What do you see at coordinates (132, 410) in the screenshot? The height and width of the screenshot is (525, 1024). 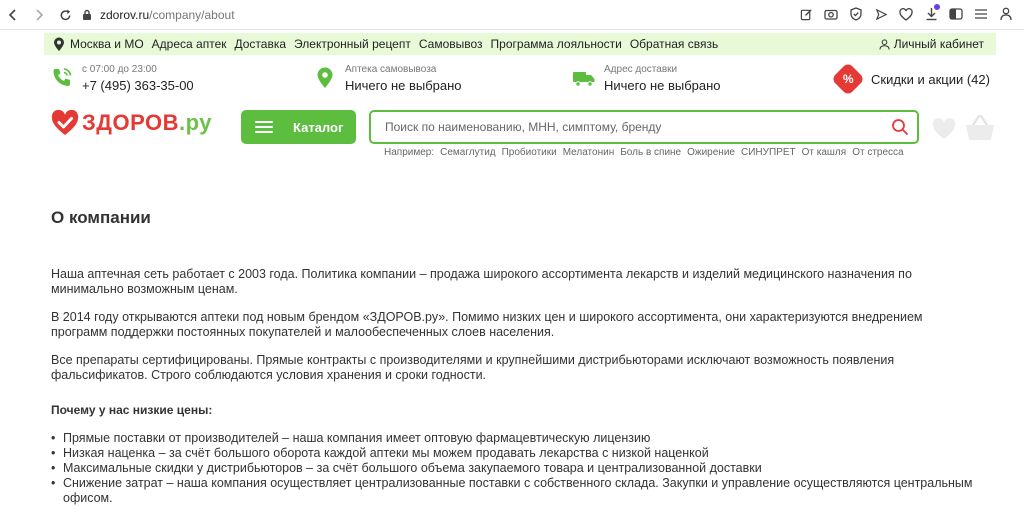 I see `low-prices-heading: Почему у нас низкие цены:` at bounding box center [132, 410].